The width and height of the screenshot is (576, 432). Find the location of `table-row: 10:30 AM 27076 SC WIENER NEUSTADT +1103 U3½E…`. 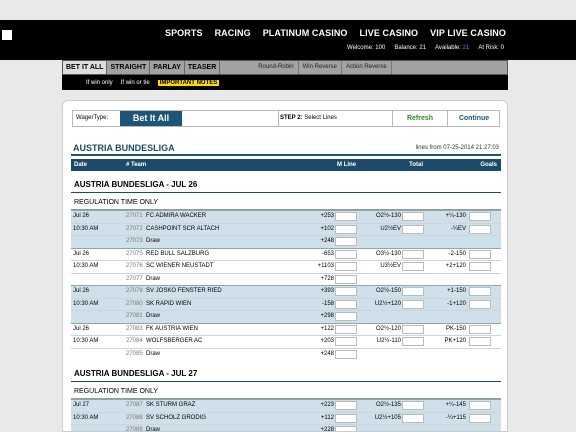

table-row: 10:30 AM 27076 SC WIENER NEUSTADT +1103 U3½E… is located at coordinates (286, 266).